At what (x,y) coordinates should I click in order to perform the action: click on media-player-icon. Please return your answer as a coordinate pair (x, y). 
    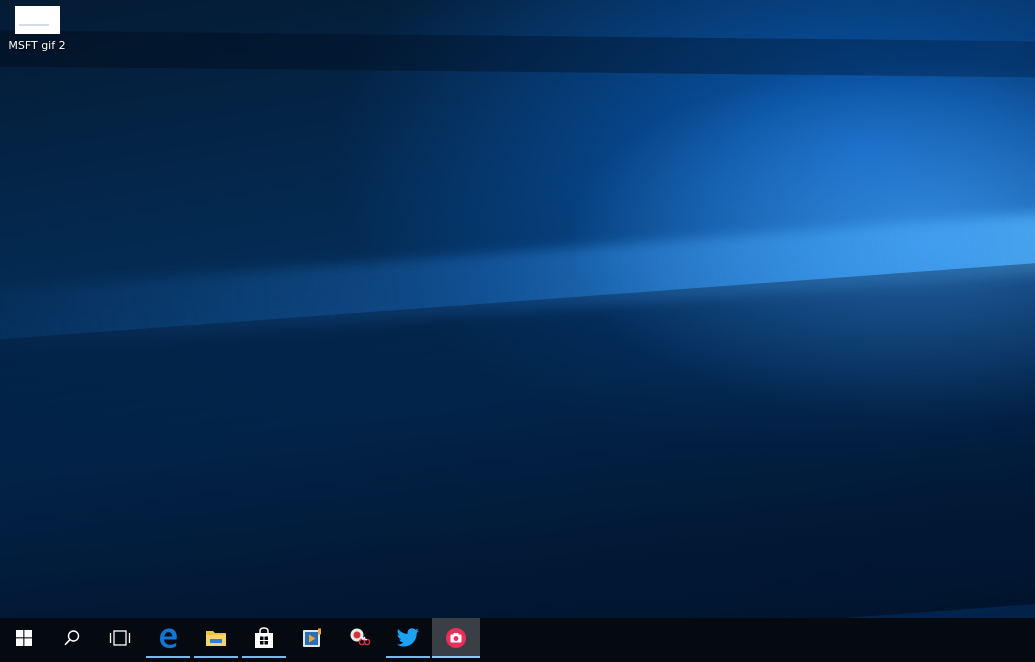
    Looking at the image, I should click on (312, 638).